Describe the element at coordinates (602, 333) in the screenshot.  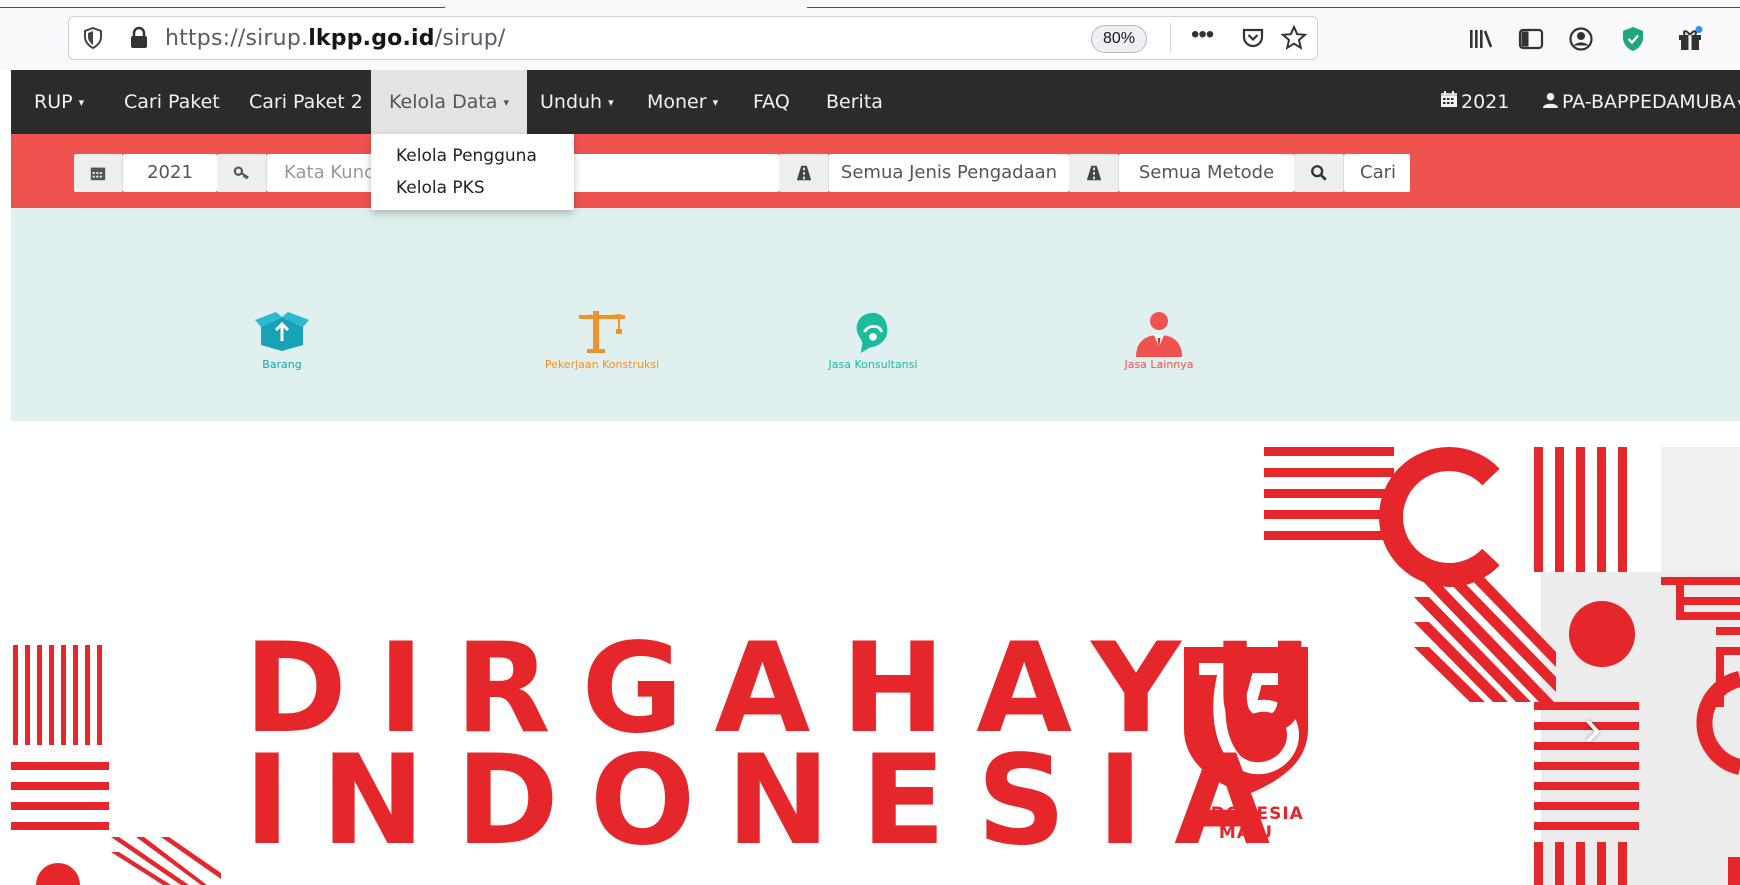
I see `crane-icon` at that location.